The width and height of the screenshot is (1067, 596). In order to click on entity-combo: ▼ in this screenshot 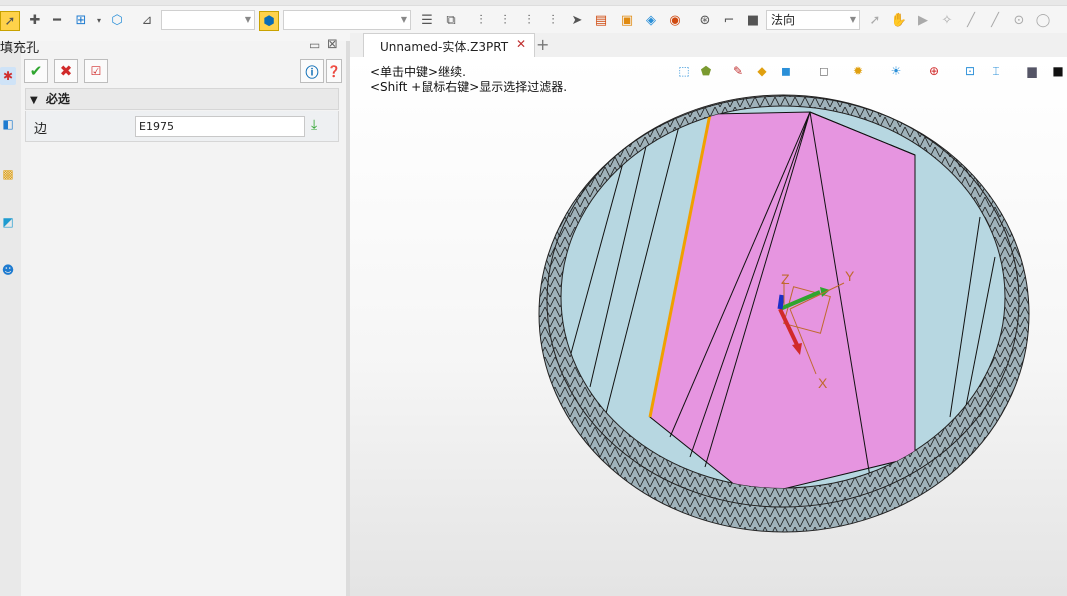, I will do `click(347, 20)`.